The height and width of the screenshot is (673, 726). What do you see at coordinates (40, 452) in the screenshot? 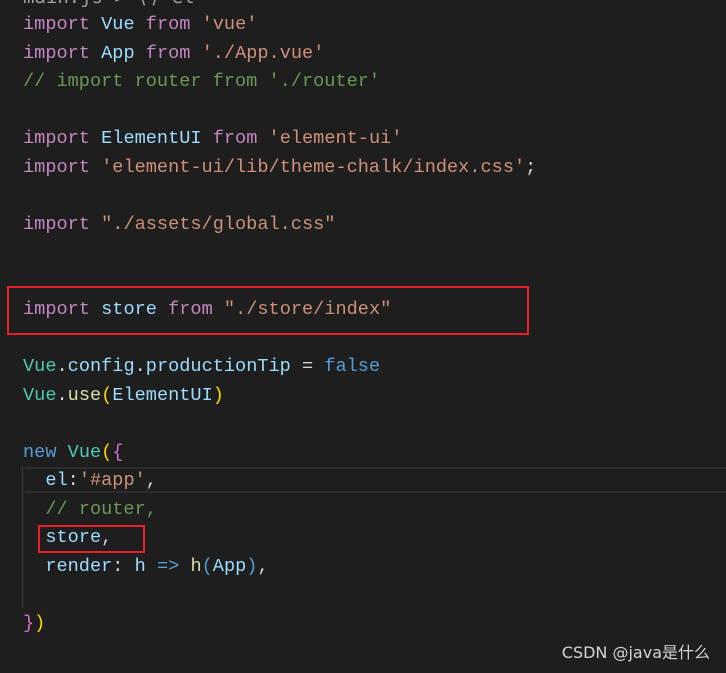
I see `code-token-storage: new` at bounding box center [40, 452].